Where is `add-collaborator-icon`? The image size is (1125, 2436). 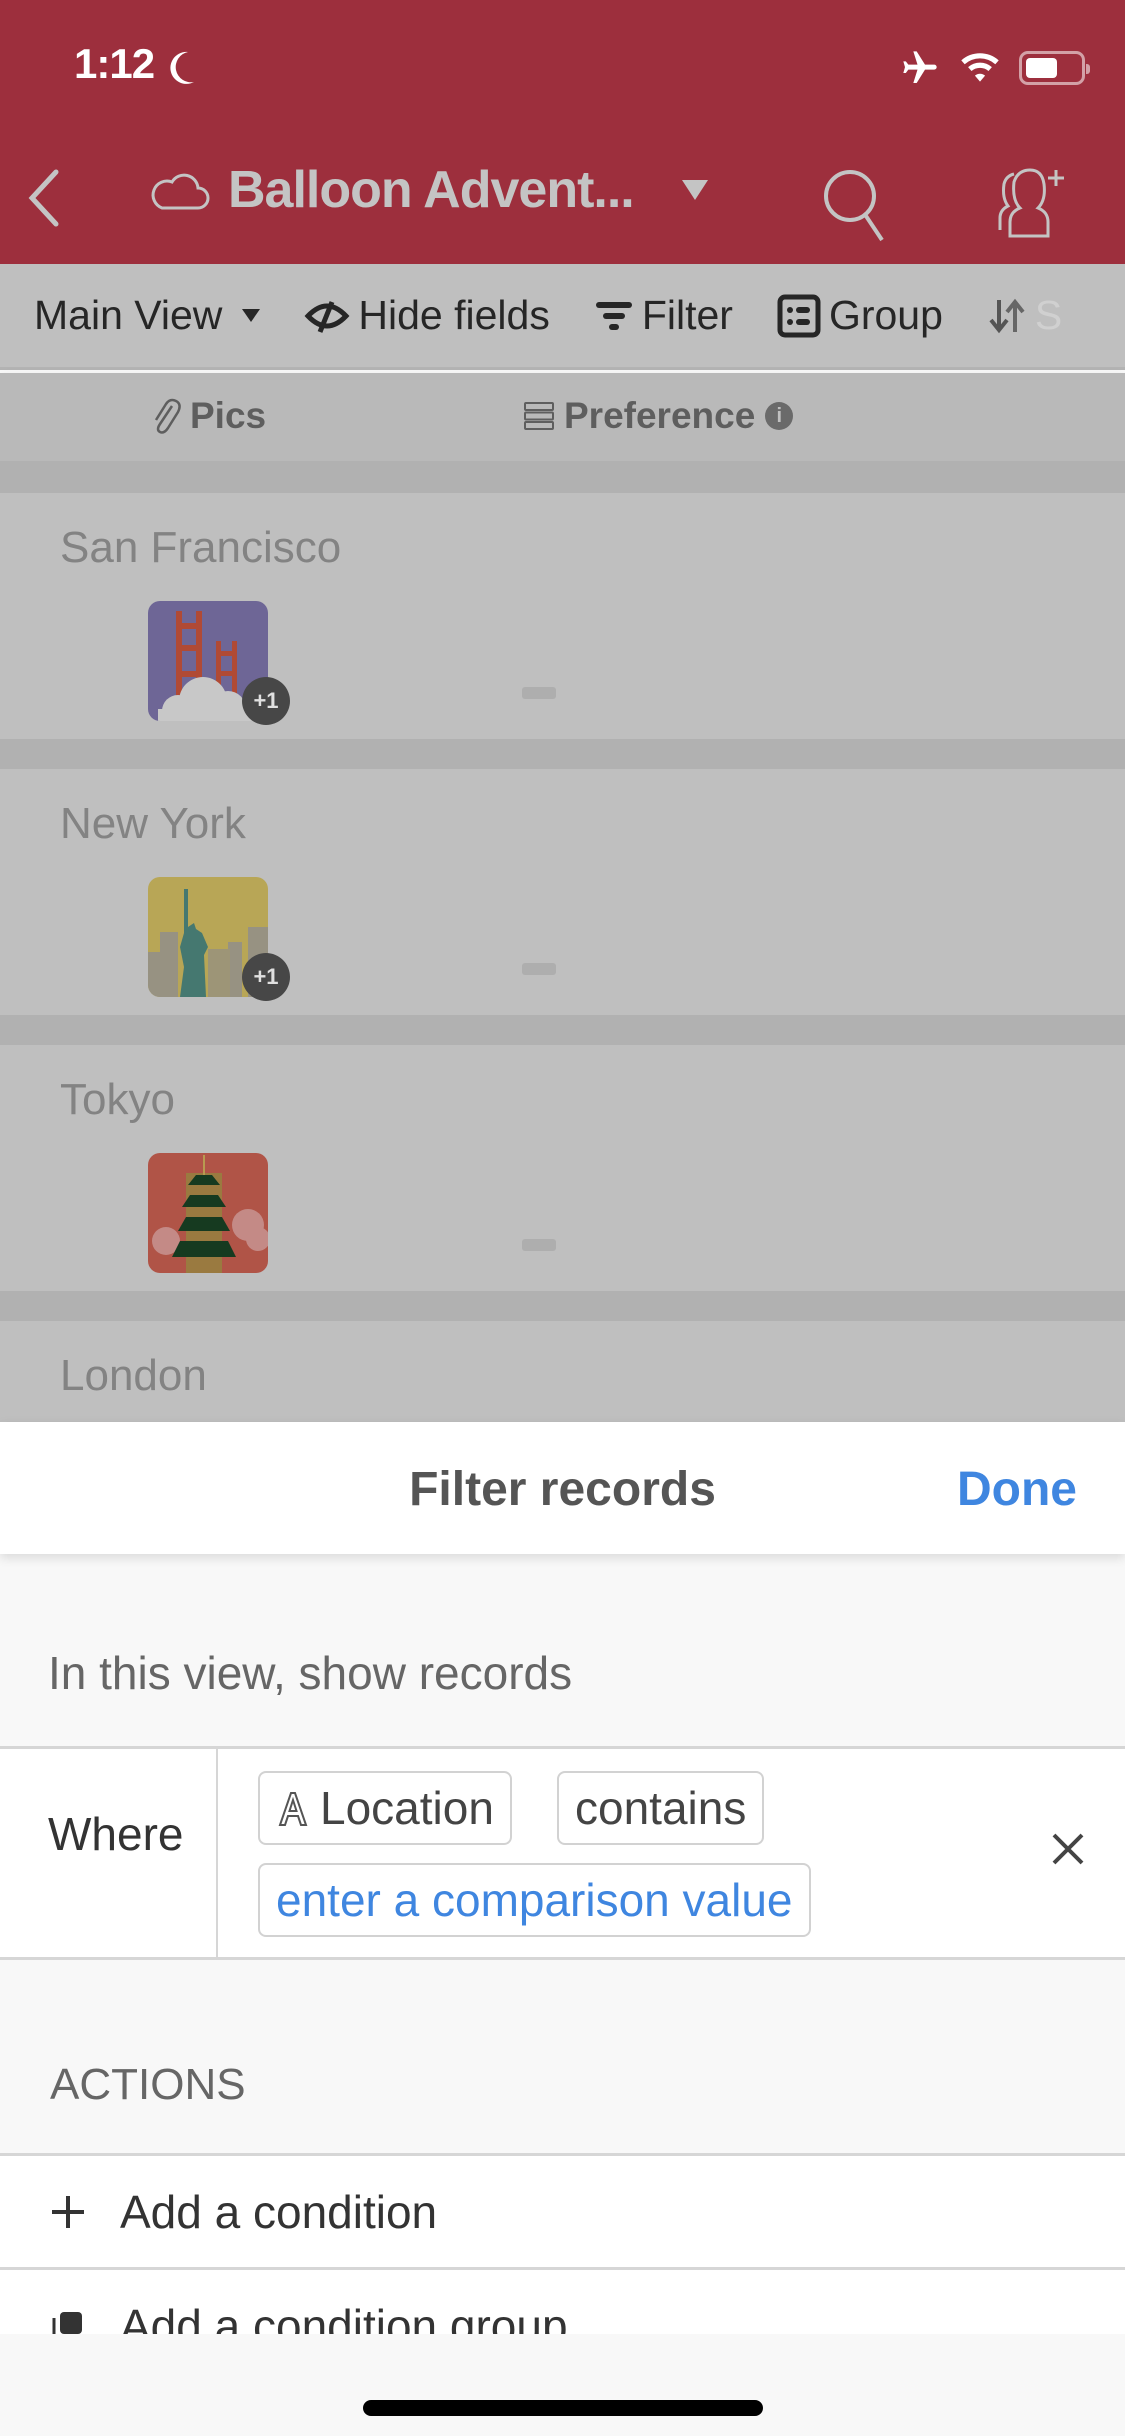
add-collaborator-icon is located at coordinates (1030, 204).